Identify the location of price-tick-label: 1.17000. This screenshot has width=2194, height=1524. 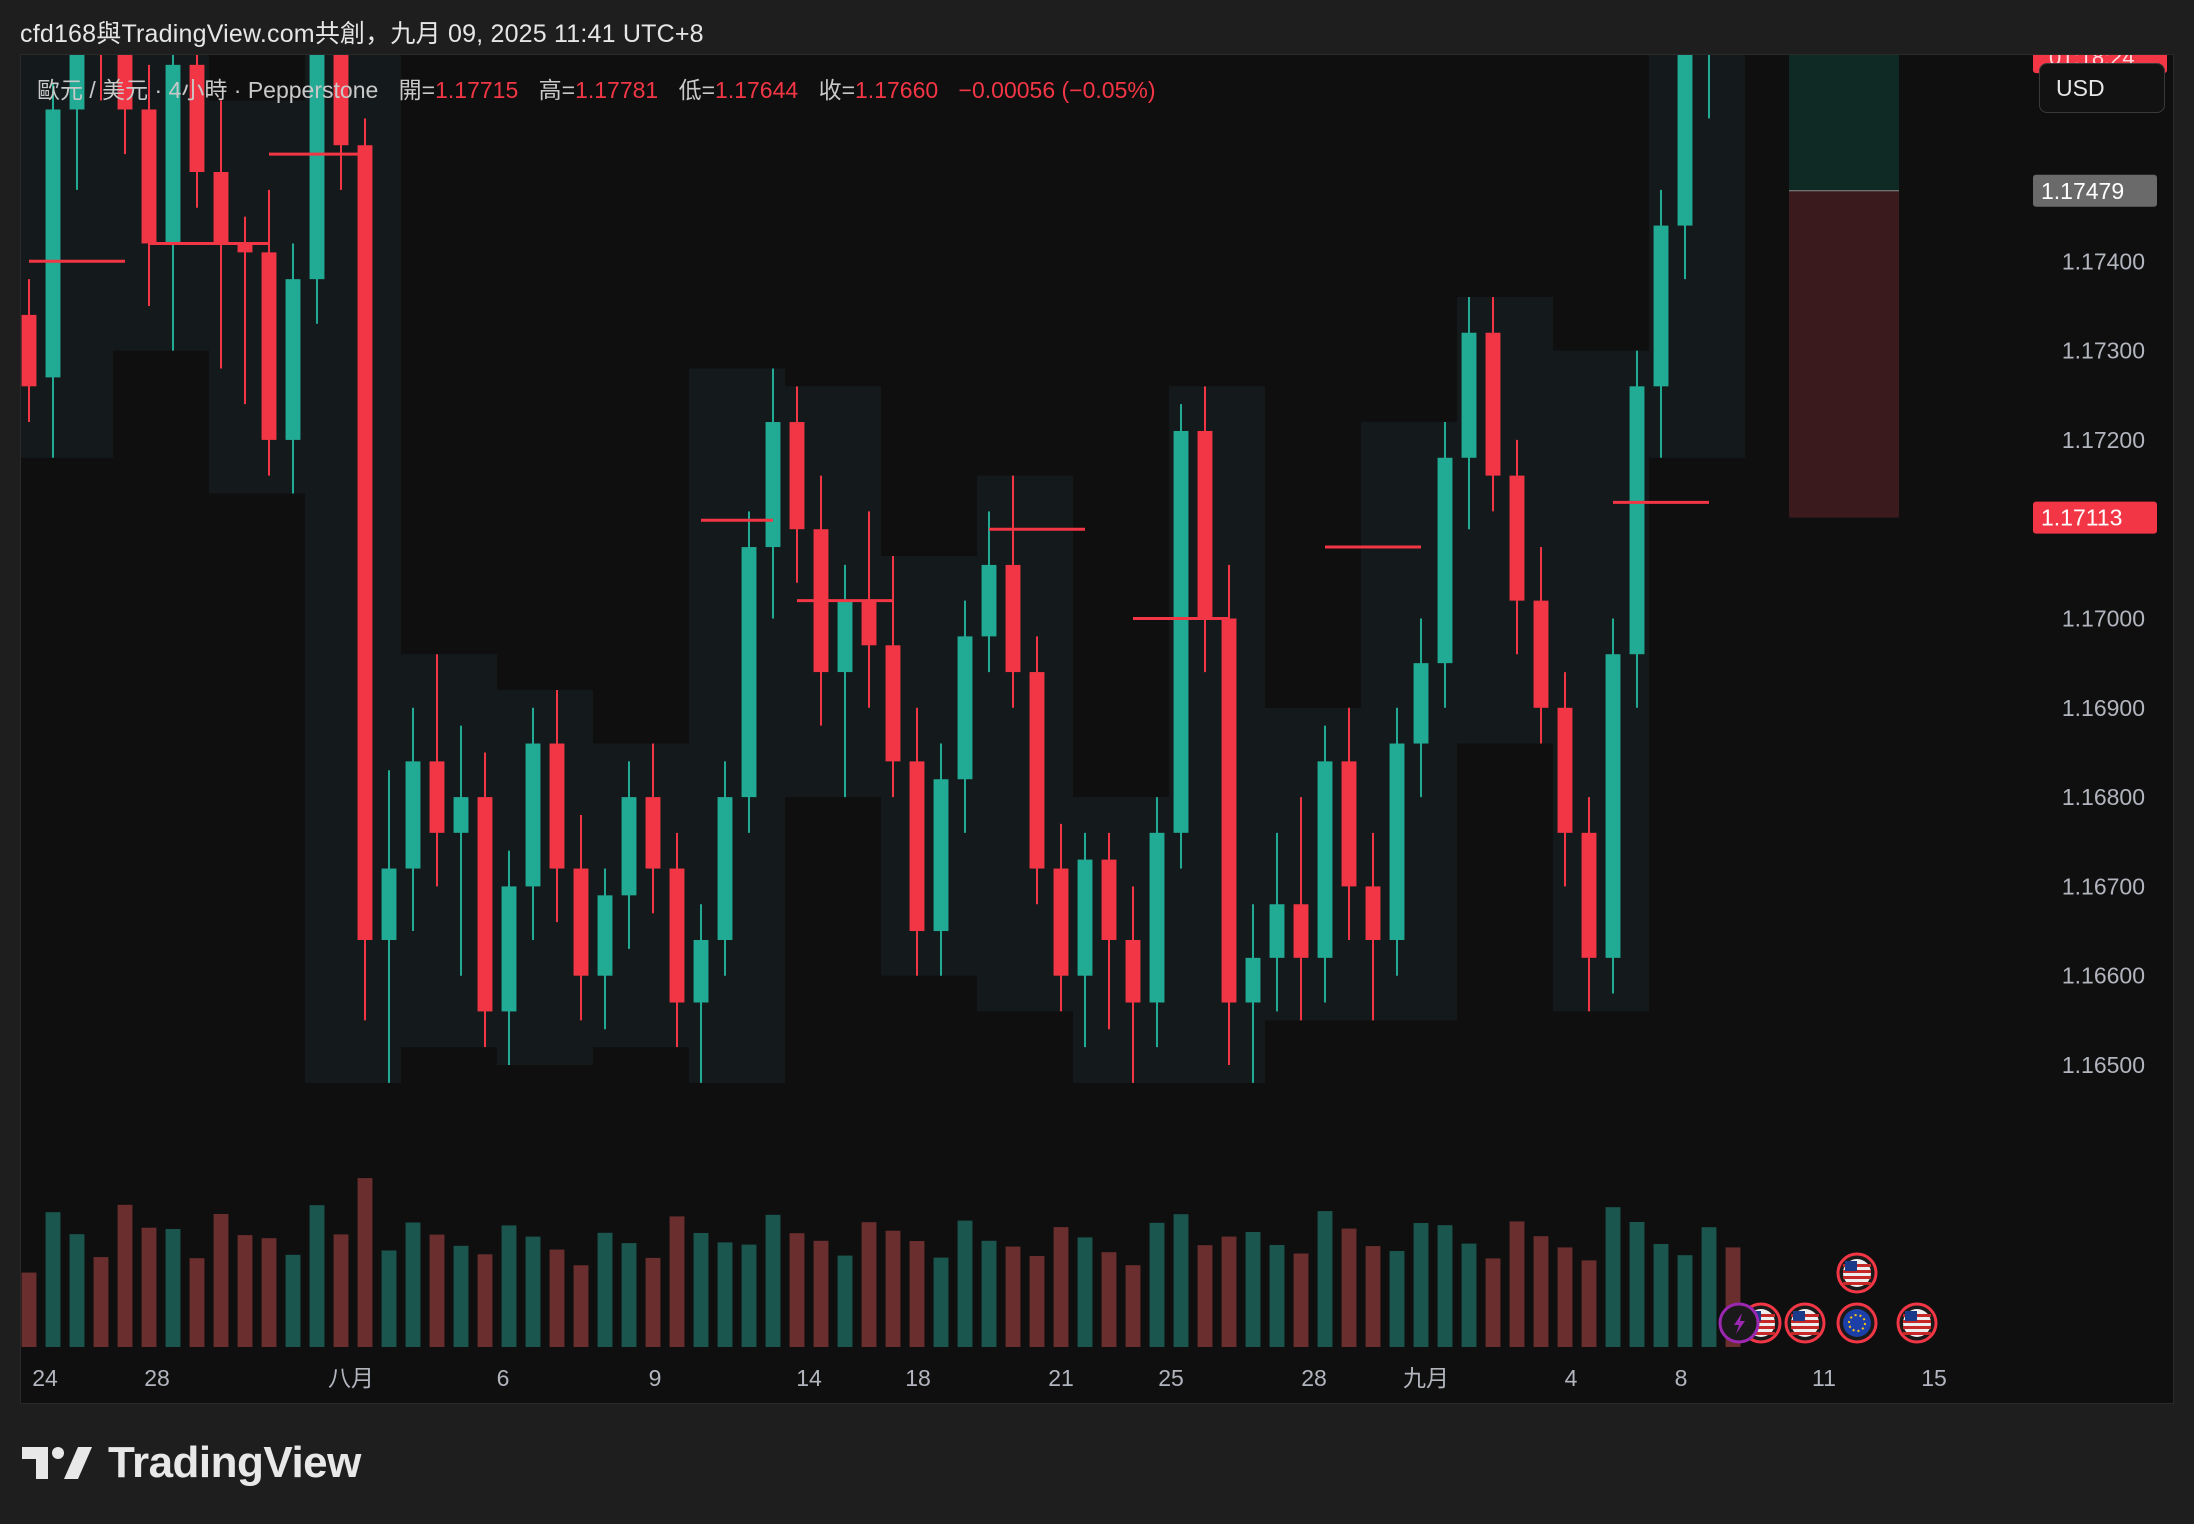
(2103, 619).